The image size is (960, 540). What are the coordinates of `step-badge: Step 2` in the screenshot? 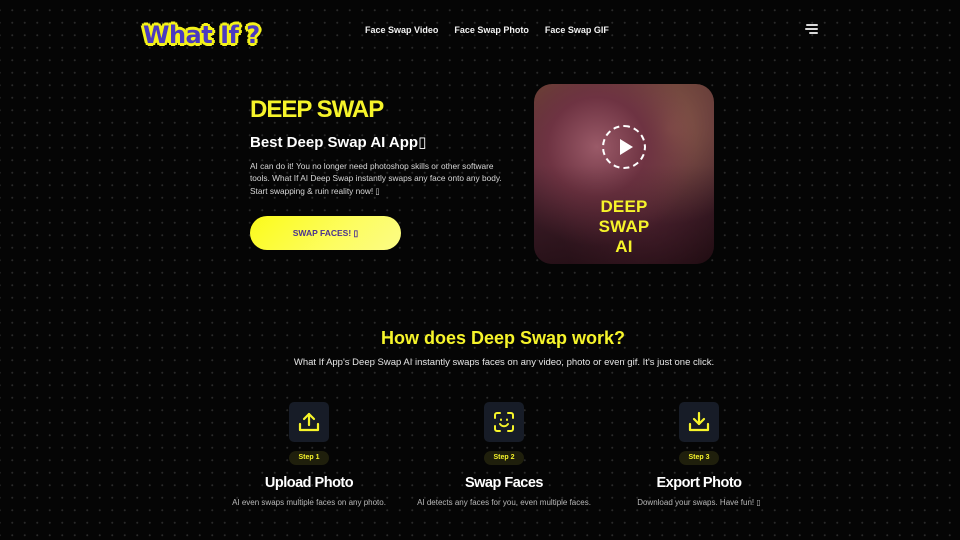 It's located at (504, 458).